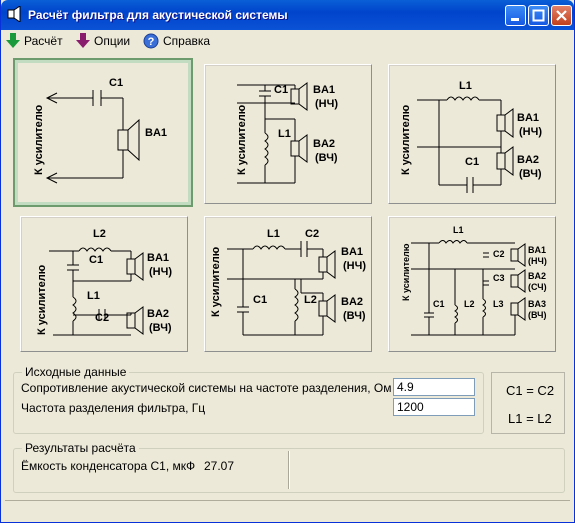 The image size is (575, 523). What do you see at coordinates (537, 287) in the screenshot?
I see `sch-label: (СЧ)` at bounding box center [537, 287].